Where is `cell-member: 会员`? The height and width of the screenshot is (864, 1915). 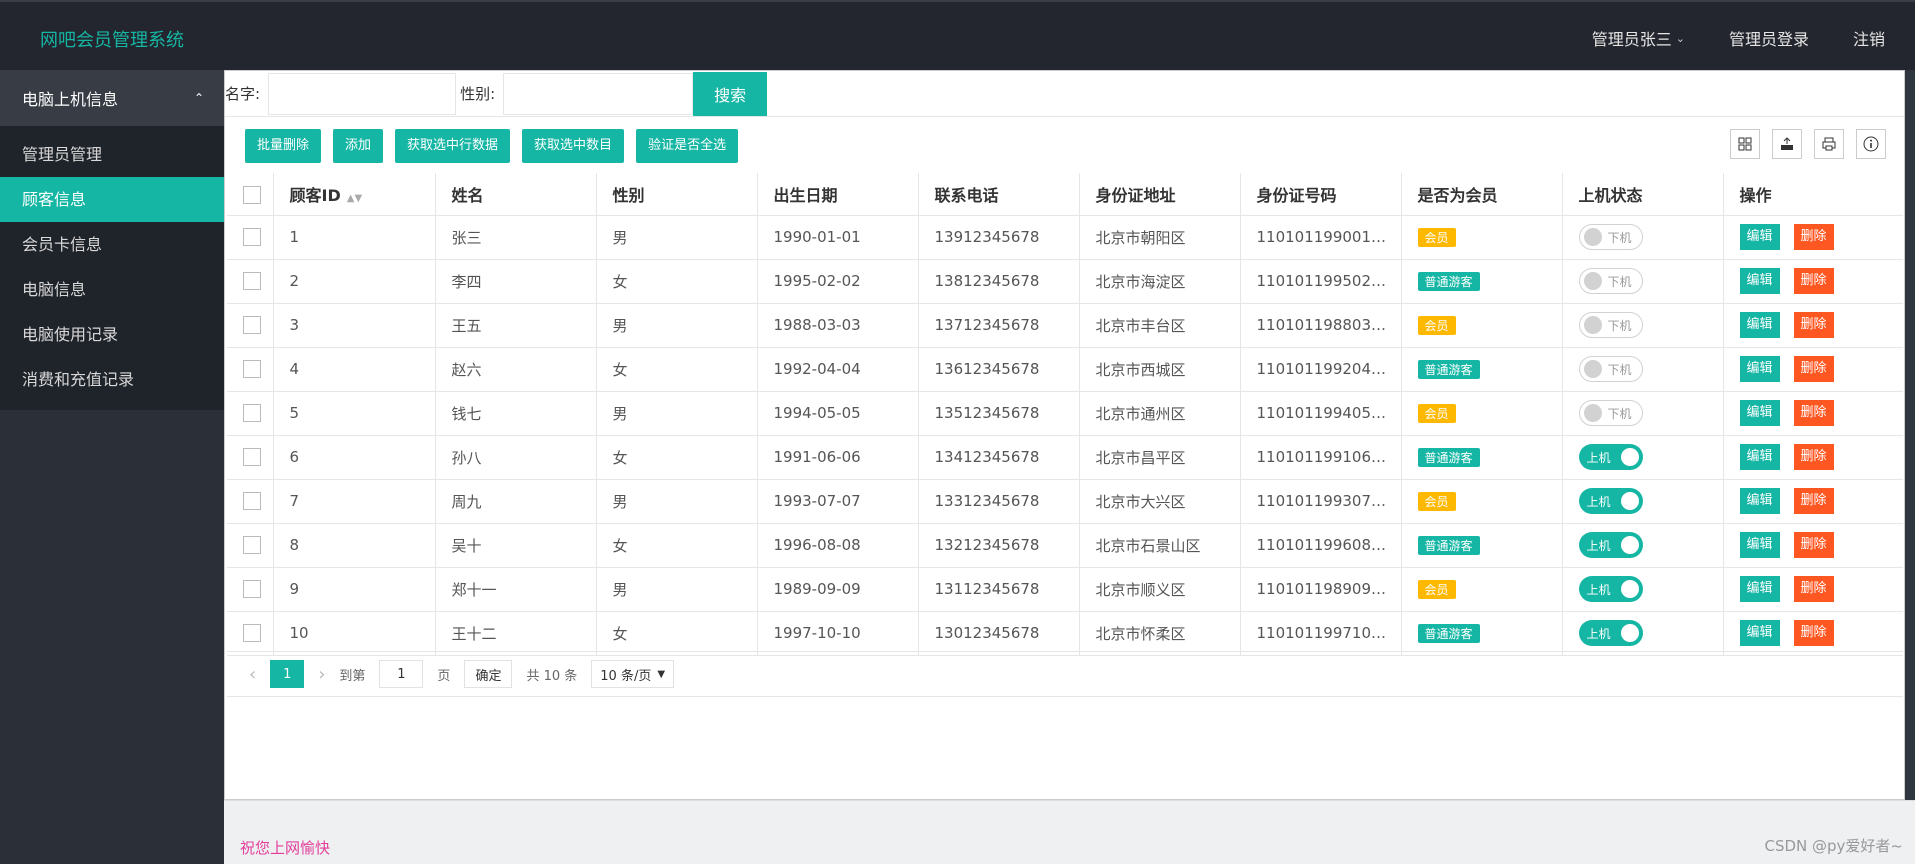 cell-member: 会员 is located at coordinates (1482, 501).